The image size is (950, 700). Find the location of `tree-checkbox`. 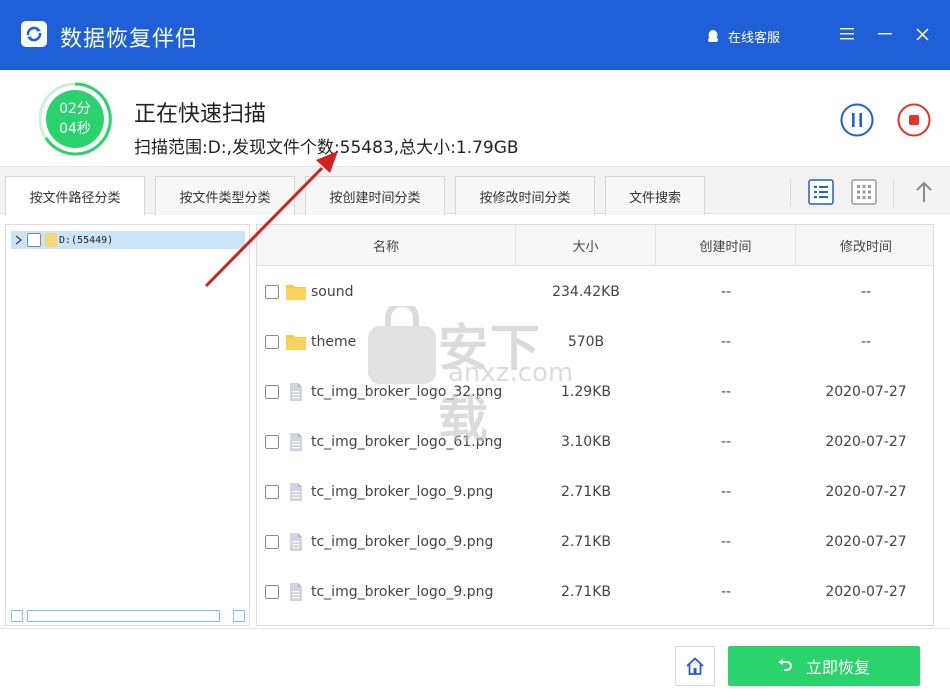

tree-checkbox is located at coordinates (34, 240).